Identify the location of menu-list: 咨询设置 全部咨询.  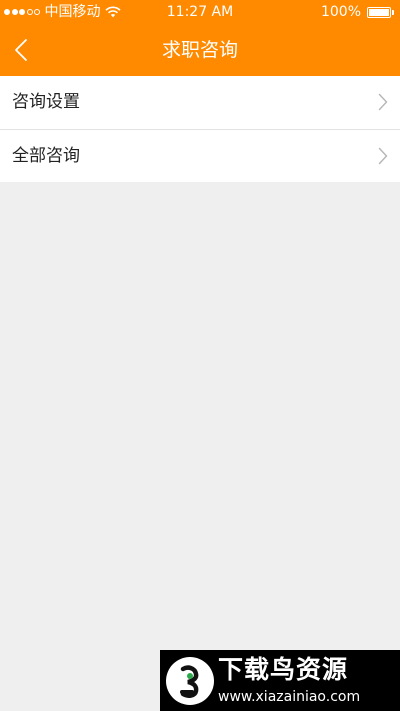
(200, 129).